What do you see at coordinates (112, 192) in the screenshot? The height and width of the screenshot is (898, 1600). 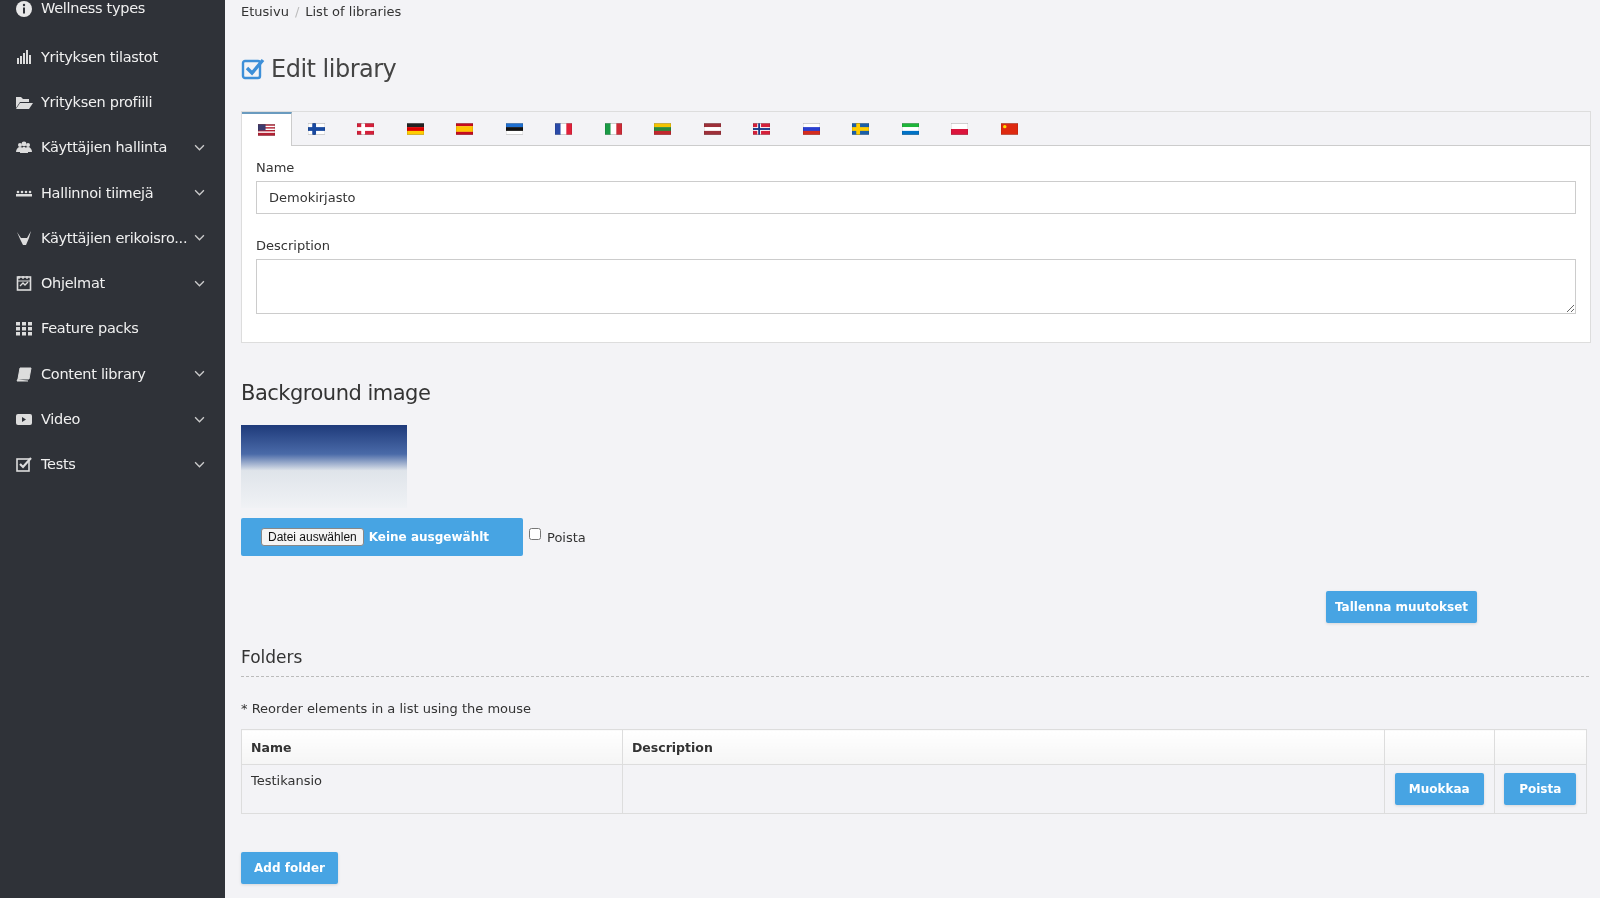 I see `sidebar-item: Hallinnoi tiimejä` at bounding box center [112, 192].